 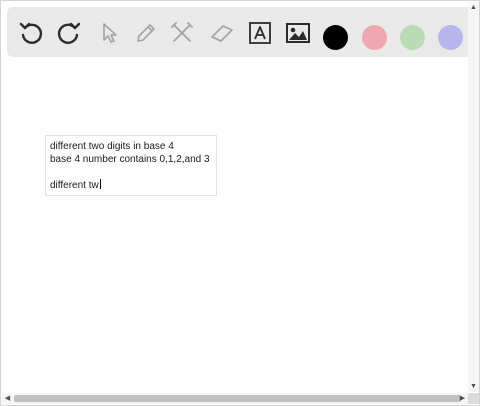 What do you see at coordinates (112, 146) in the screenshot?
I see `text-line: different two digits in base 4` at bounding box center [112, 146].